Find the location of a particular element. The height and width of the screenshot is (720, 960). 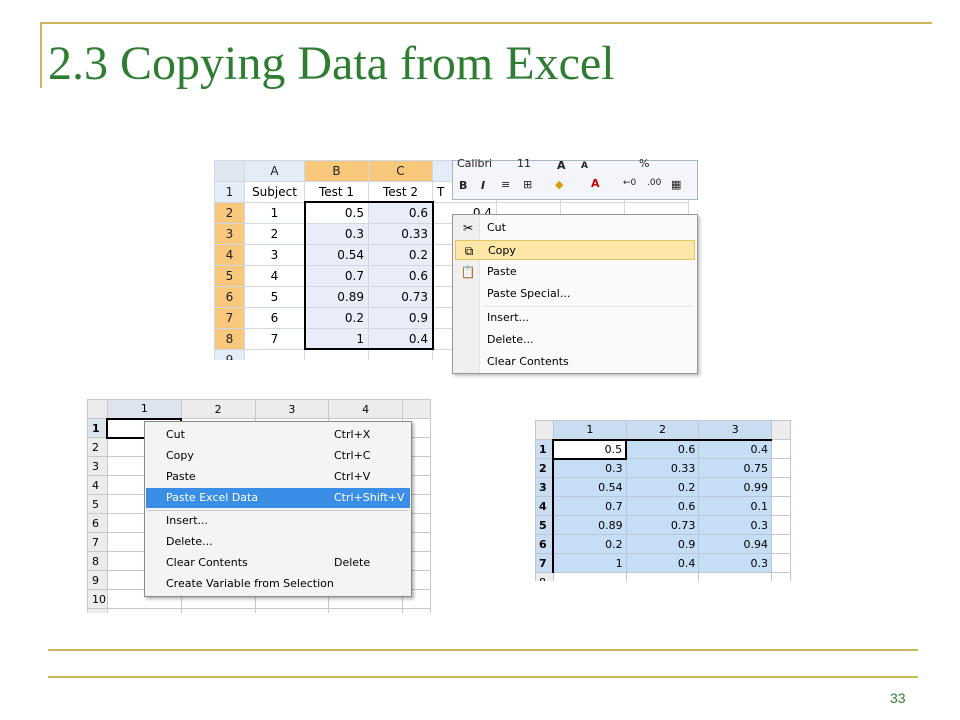

column-header: A is located at coordinates (274, 171).